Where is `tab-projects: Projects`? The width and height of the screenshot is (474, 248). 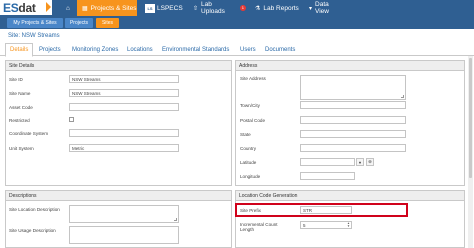 tab-projects: Projects is located at coordinates (50, 49).